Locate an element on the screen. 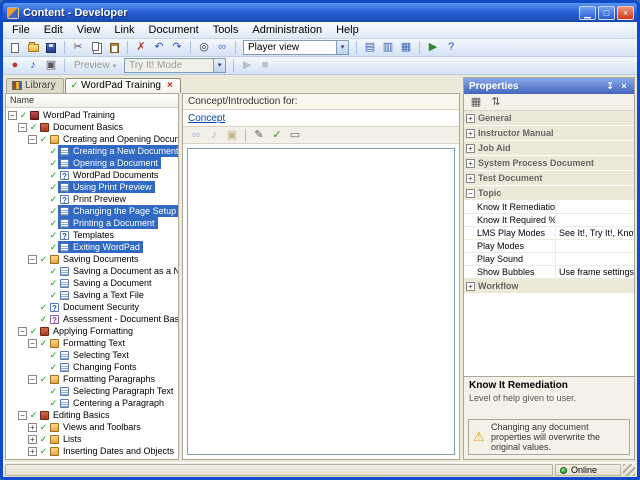 The height and width of the screenshot is (480, 640). tree-item-body: Selecting Paragraph Text is located at coordinates (117, 391).